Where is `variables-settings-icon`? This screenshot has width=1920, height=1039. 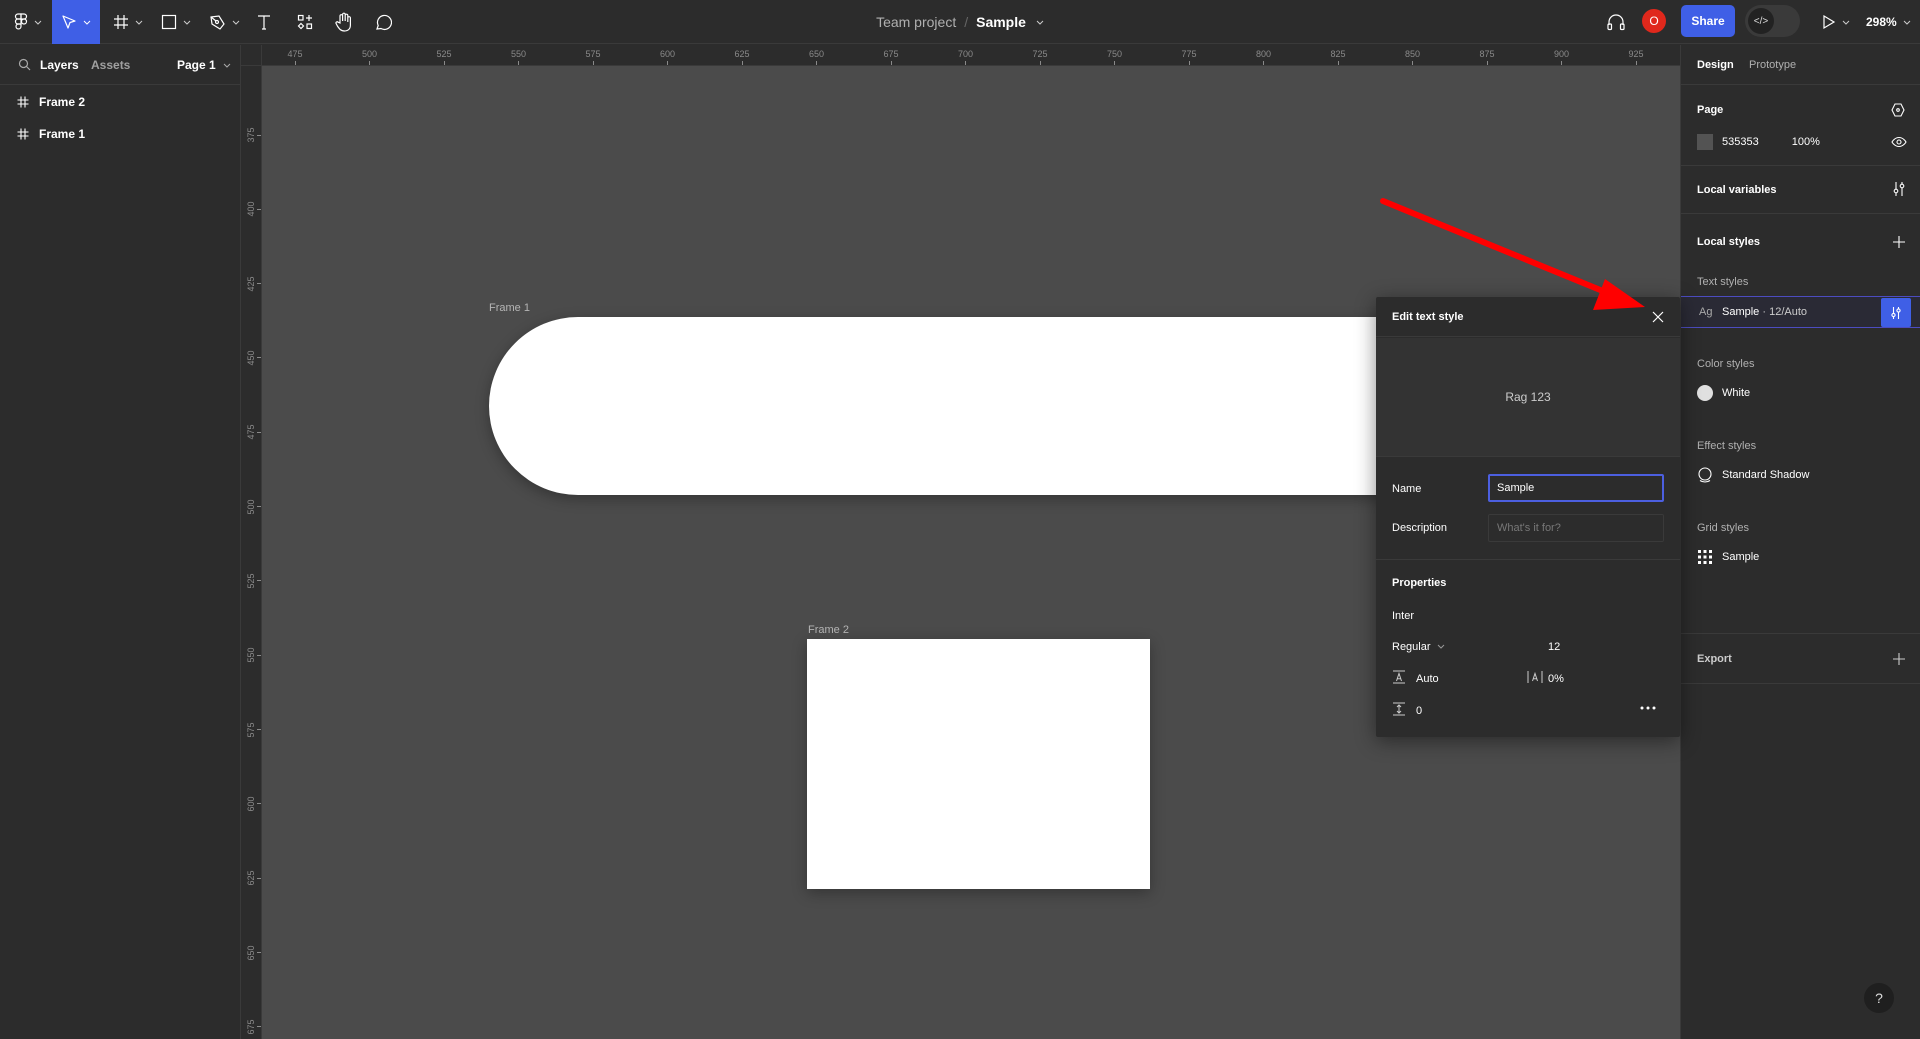 variables-settings-icon is located at coordinates (1899, 189).